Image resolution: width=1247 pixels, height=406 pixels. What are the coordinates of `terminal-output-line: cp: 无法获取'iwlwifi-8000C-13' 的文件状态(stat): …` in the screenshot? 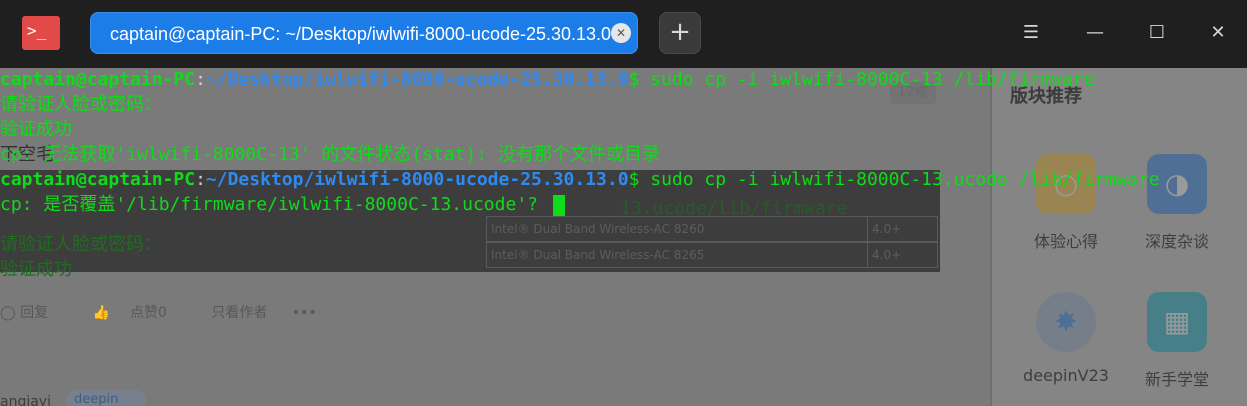 It's located at (330, 154).